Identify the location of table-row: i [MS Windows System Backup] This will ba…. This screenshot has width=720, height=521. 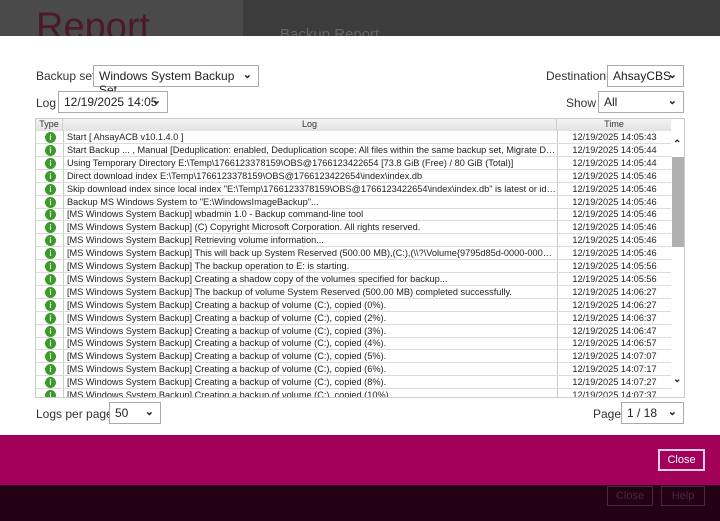
(353, 254).